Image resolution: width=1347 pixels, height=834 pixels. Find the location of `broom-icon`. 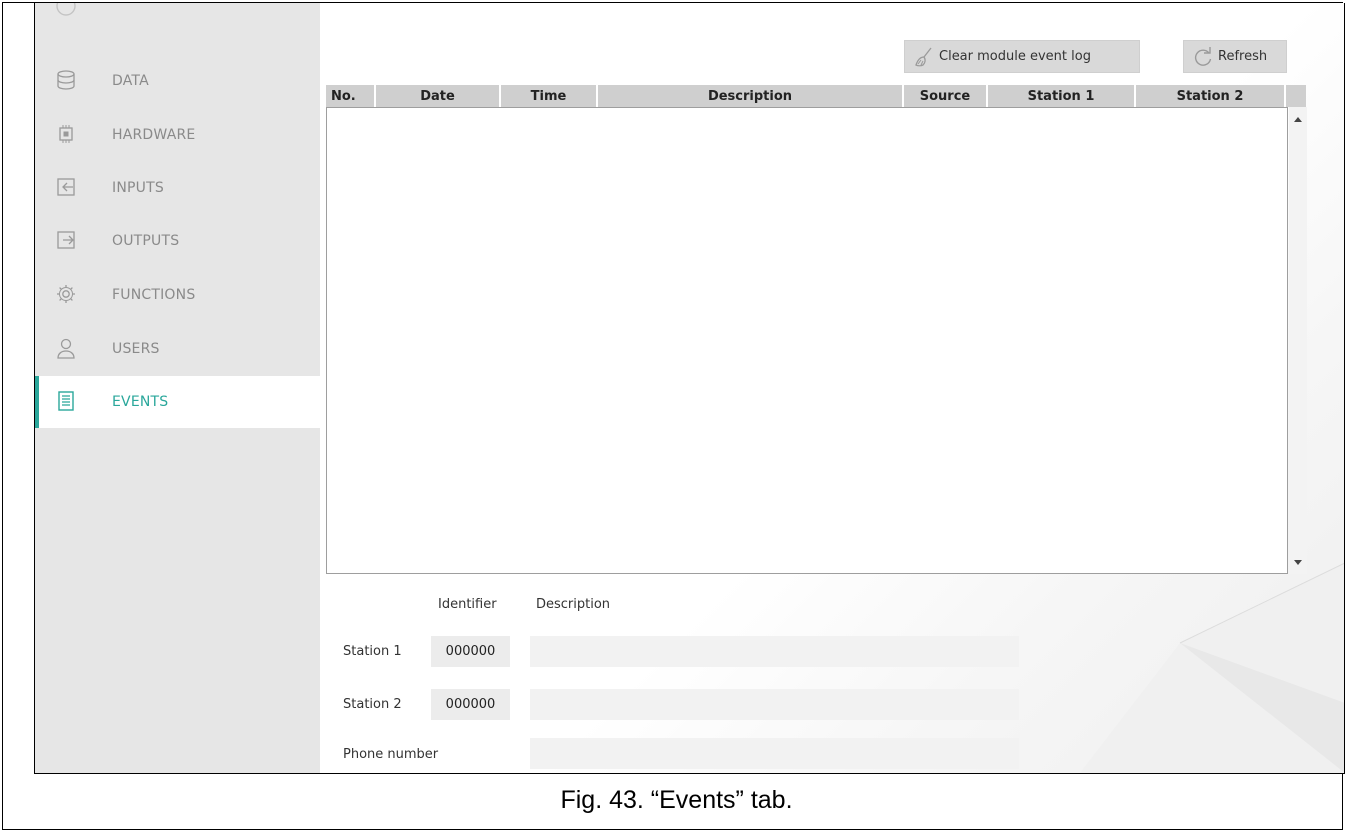

broom-icon is located at coordinates (923, 56).